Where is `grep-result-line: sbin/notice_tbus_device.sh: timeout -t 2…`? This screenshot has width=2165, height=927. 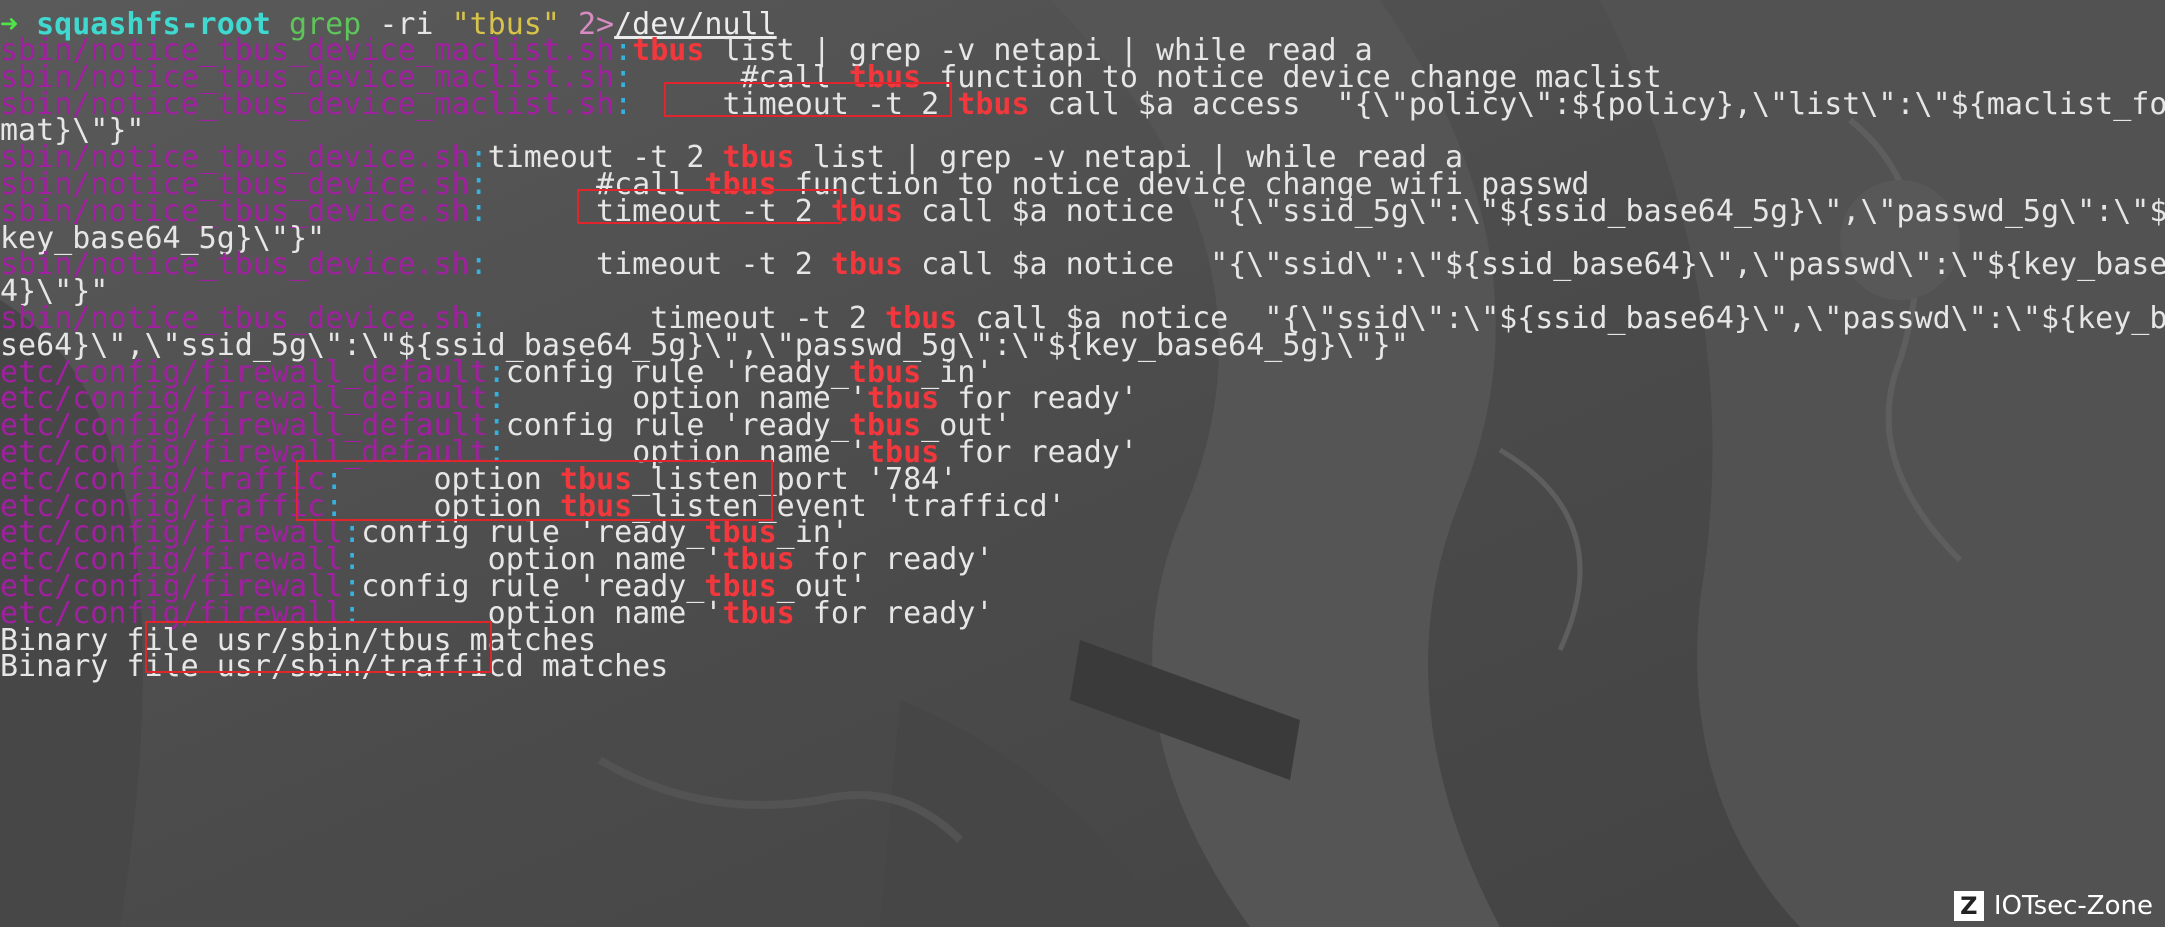 grep-result-line: sbin/notice_tbus_device.sh: timeout -t 2… is located at coordinates (1082, 264).